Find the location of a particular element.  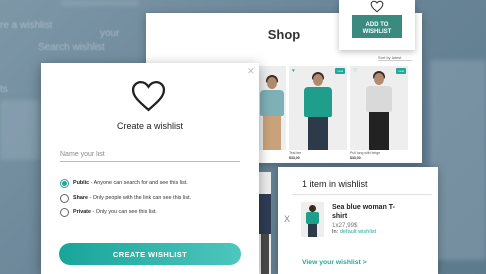

add-to-wishlist-button: ADD TO WISHLIST is located at coordinates (377, 26).